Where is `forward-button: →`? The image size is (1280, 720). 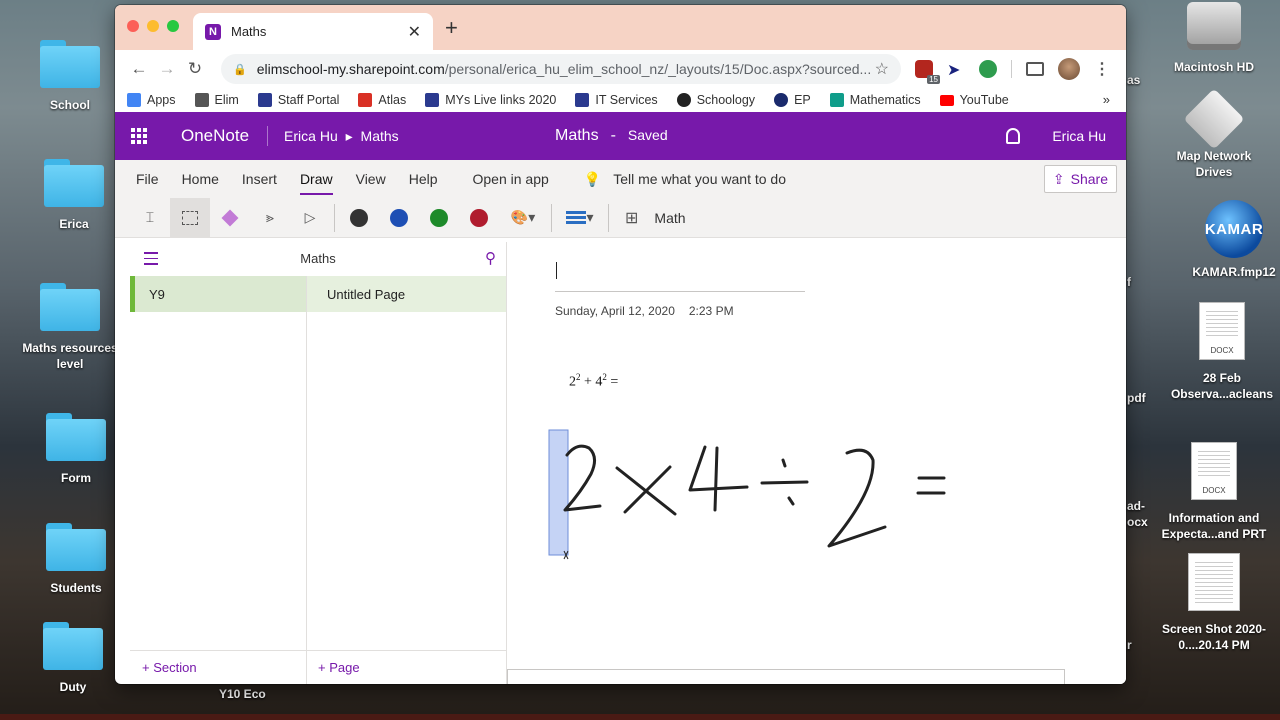
forward-button: → is located at coordinates (167, 69).